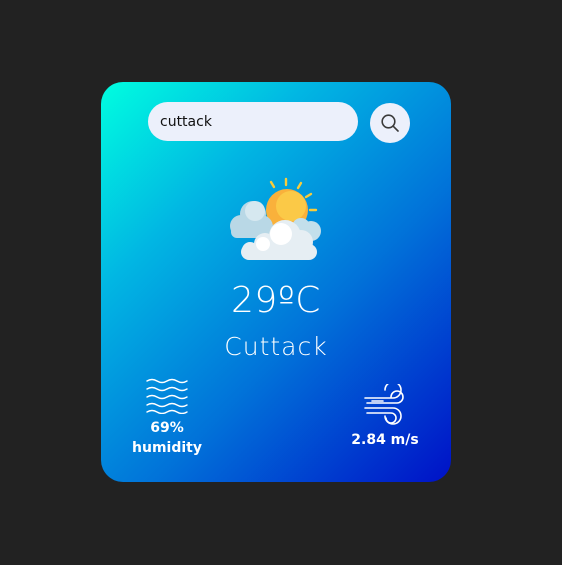 This screenshot has height=565, width=562. What do you see at coordinates (167, 418) in the screenshot?
I see `humidity-stat: 69% humidity` at bounding box center [167, 418].